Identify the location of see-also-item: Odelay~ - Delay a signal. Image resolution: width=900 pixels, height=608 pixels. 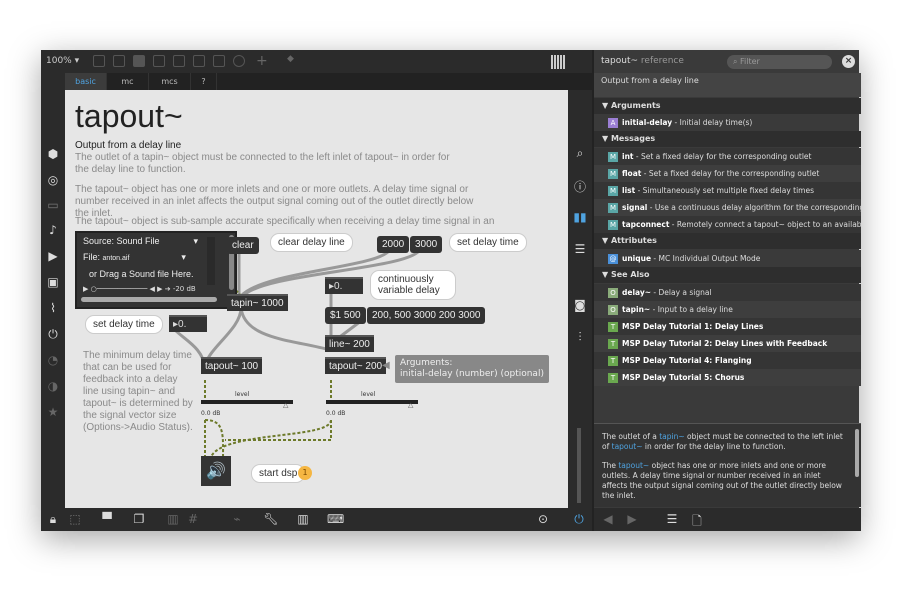
(727, 292).